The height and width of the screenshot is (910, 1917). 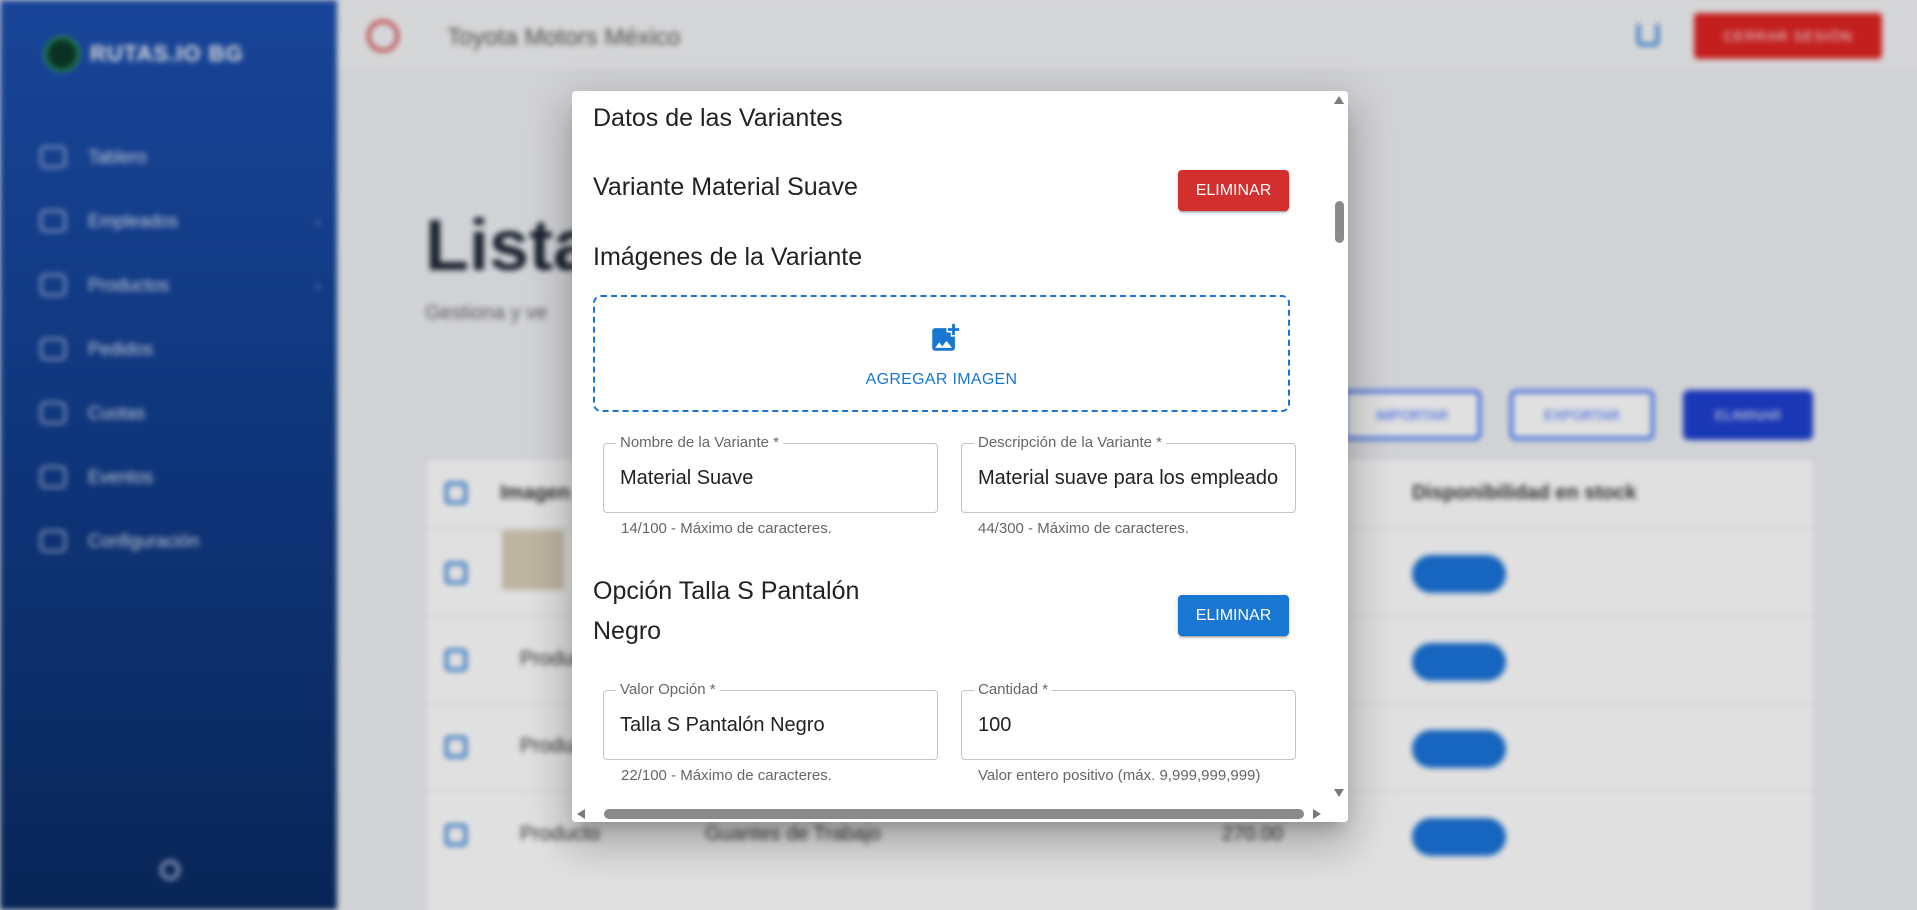 What do you see at coordinates (725, 187) in the screenshot?
I see `variant-title: Variante Material Suave` at bounding box center [725, 187].